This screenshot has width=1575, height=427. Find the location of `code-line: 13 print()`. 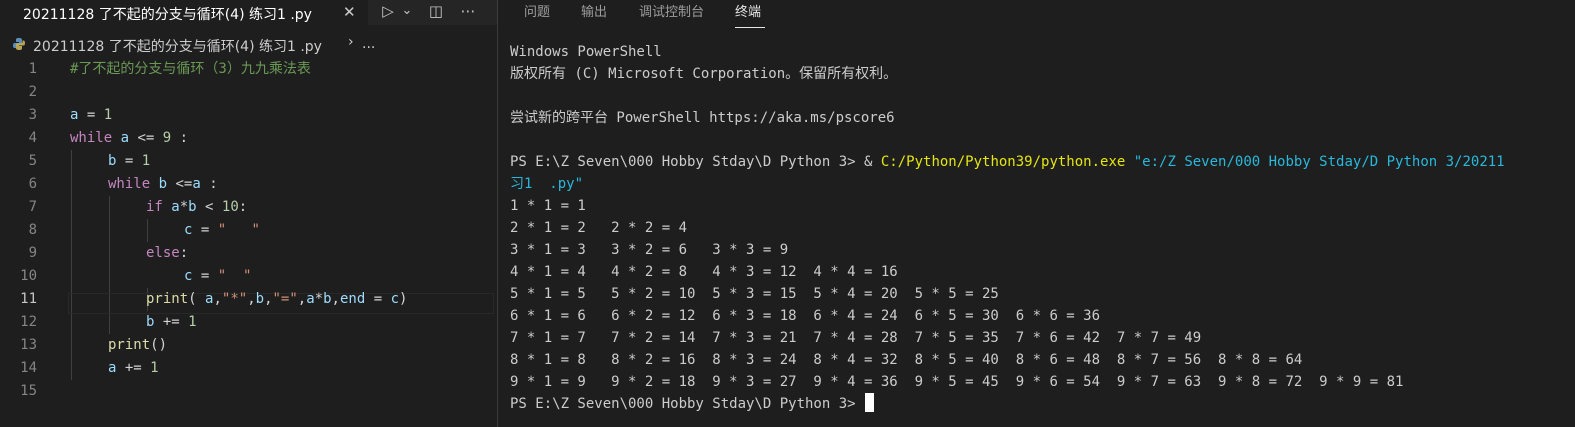

code-line: 13 print() is located at coordinates (248, 345).